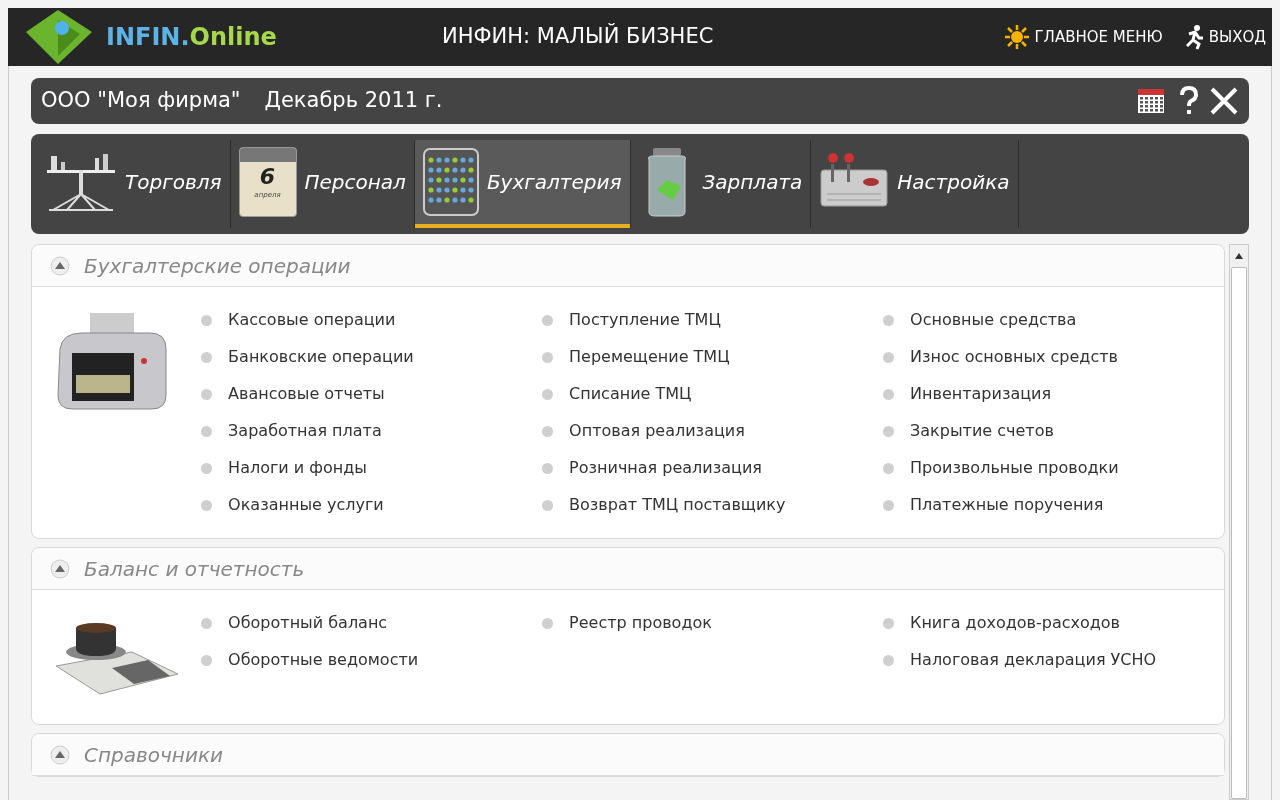 This screenshot has width=1280, height=800. Describe the element at coordinates (153, 755) in the screenshot. I see `section-title: Справочники` at that location.